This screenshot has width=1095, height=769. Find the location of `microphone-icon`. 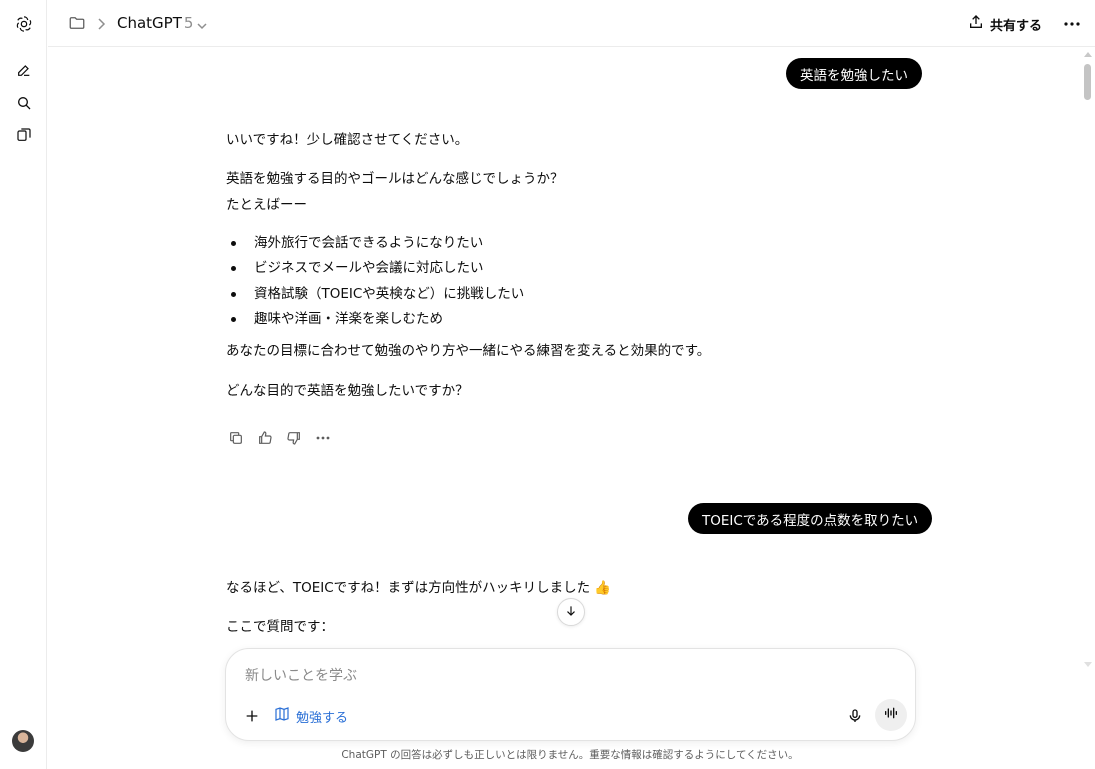

microphone-icon is located at coordinates (855, 716).